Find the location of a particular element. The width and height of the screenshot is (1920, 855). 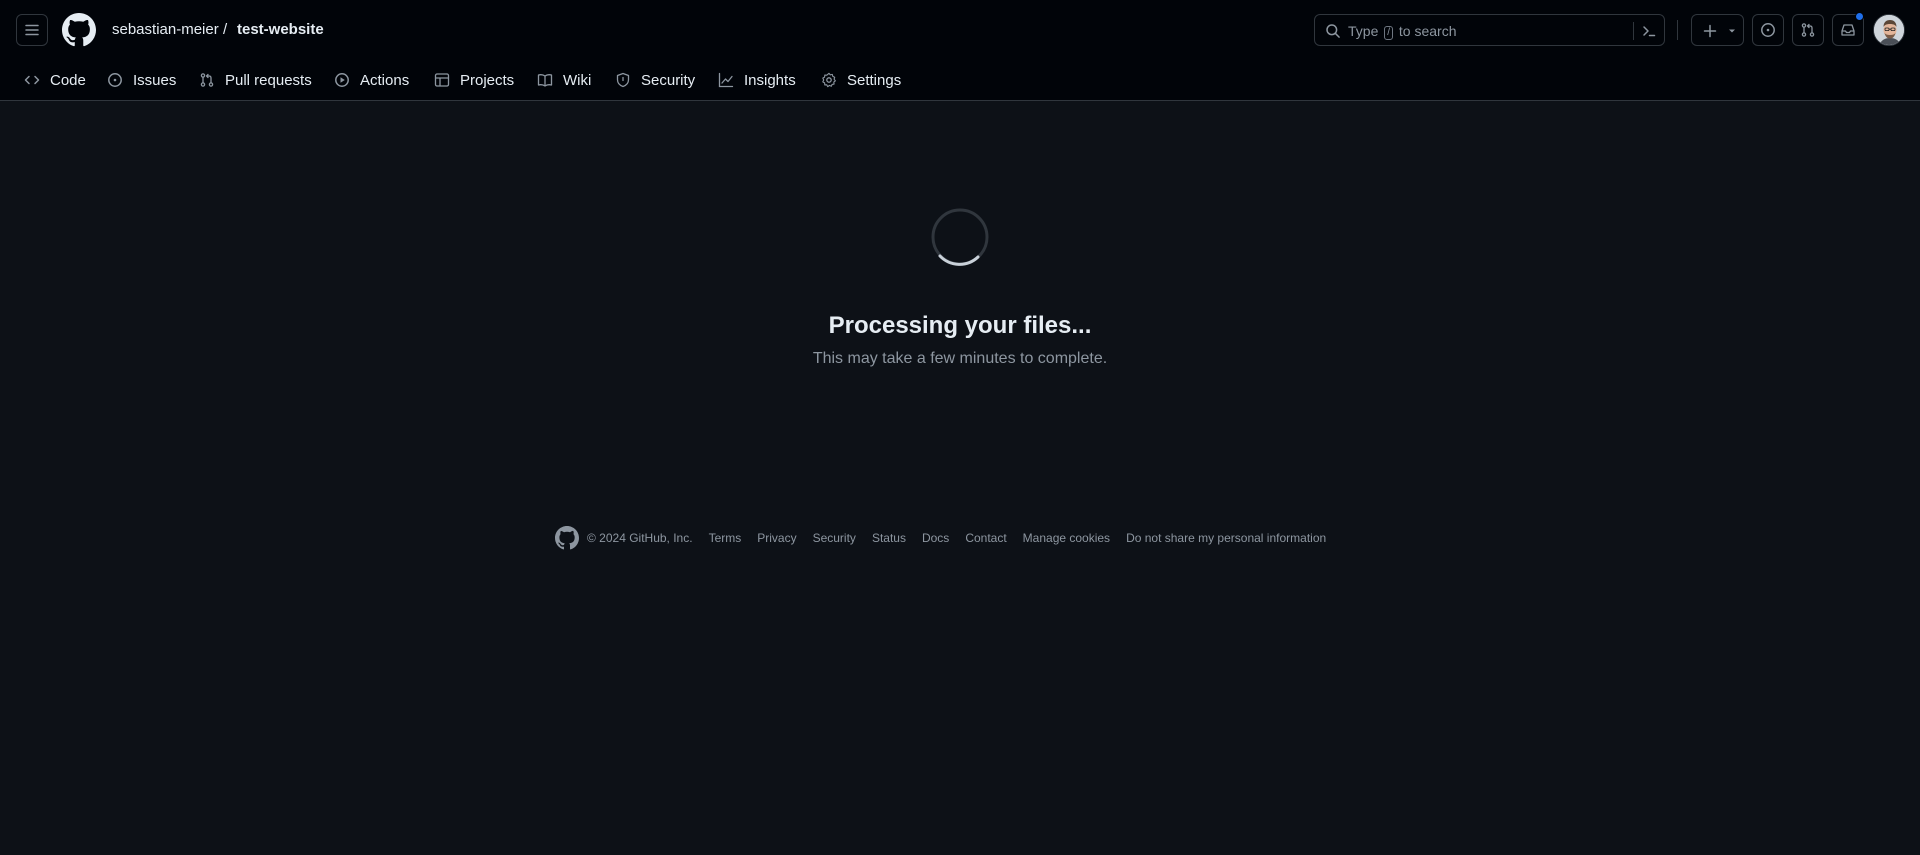

tab-wiki: Wiki is located at coordinates (564, 80).